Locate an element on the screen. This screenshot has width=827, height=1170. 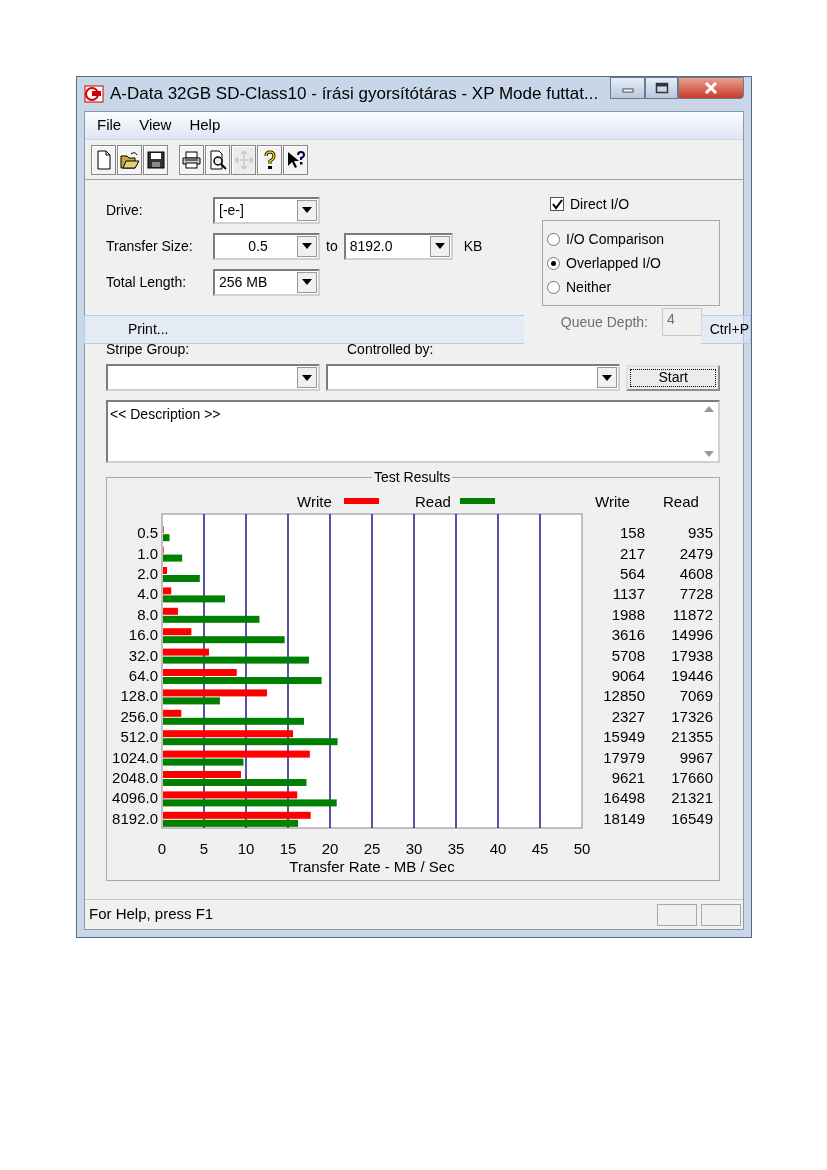
field-label: Queue Depth: is located at coordinates (604, 322).